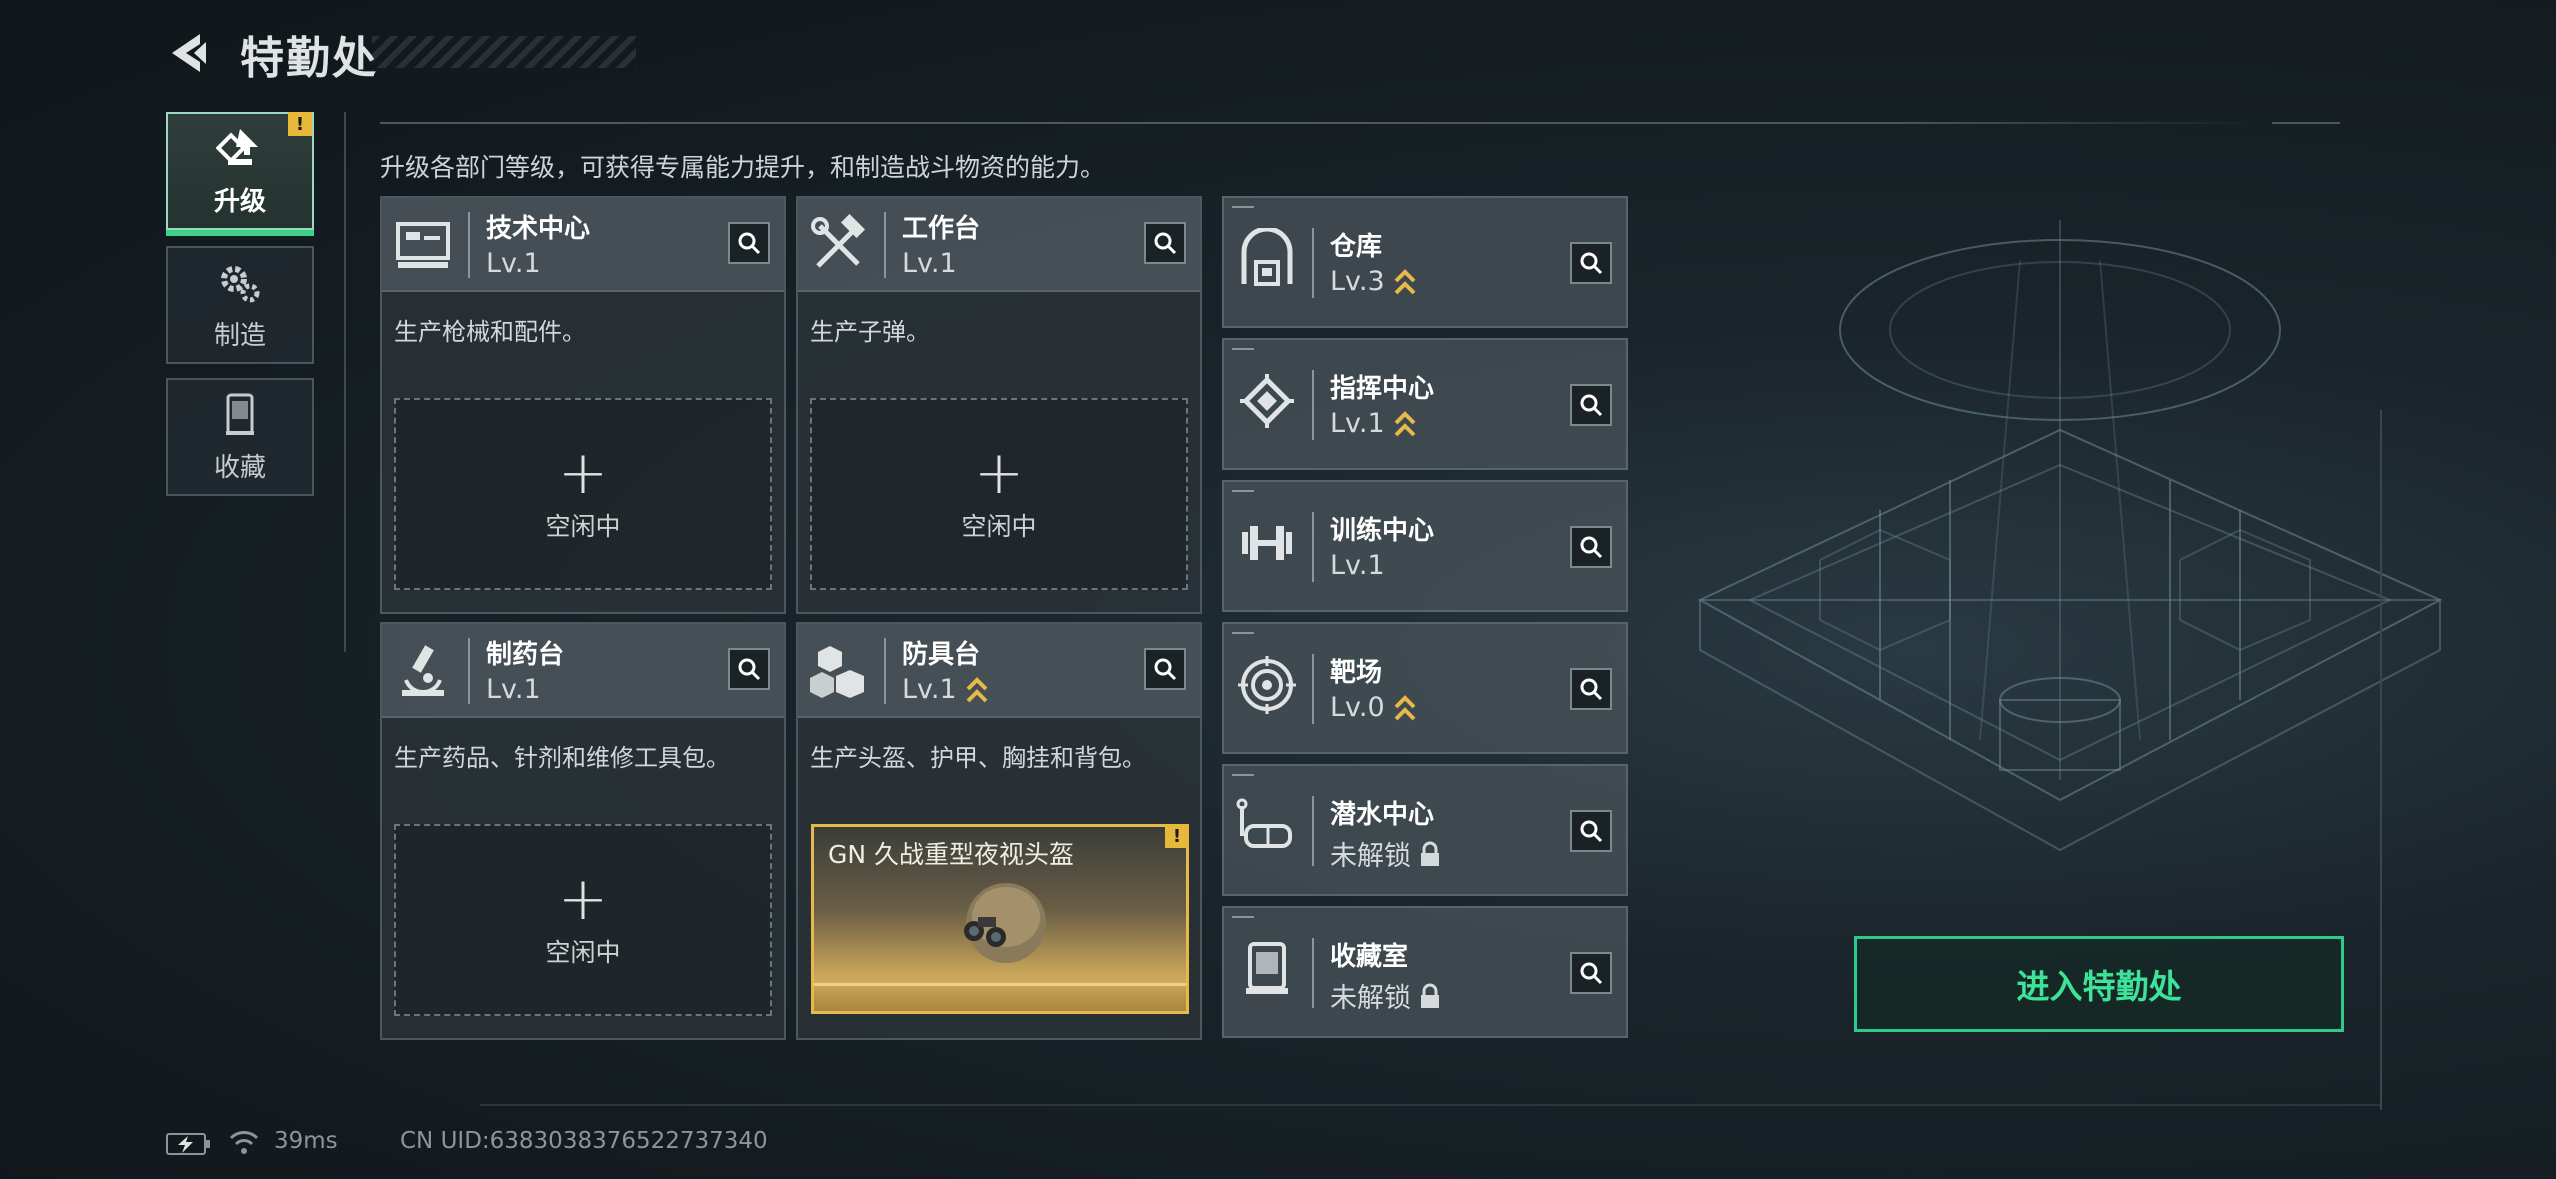  Describe the element at coordinates (240, 437) in the screenshot. I see `nav-tab-collection: 收藏` at that location.